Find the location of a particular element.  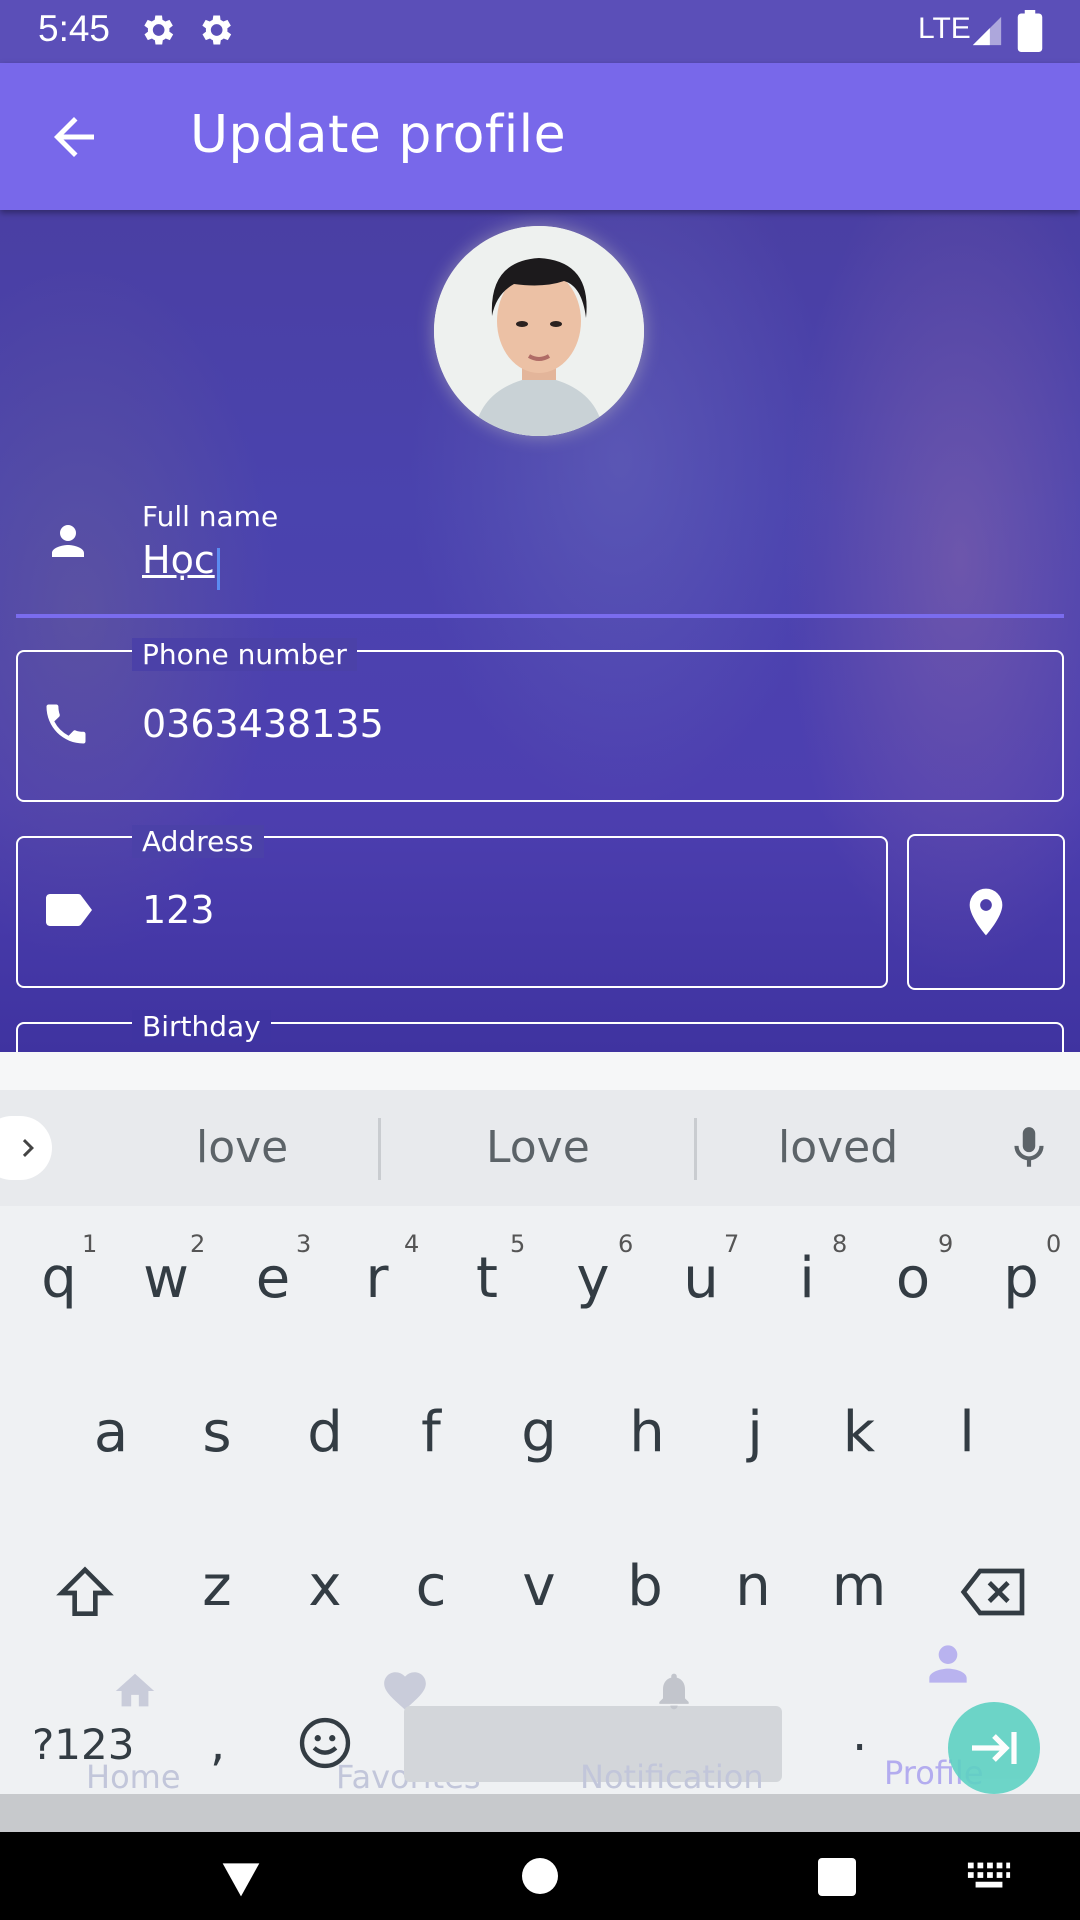

emoji-icon is located at coordinates (325, 1743).